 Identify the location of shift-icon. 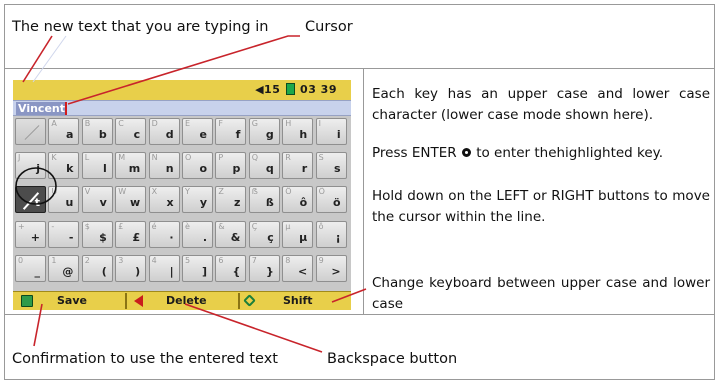
(249, 300).